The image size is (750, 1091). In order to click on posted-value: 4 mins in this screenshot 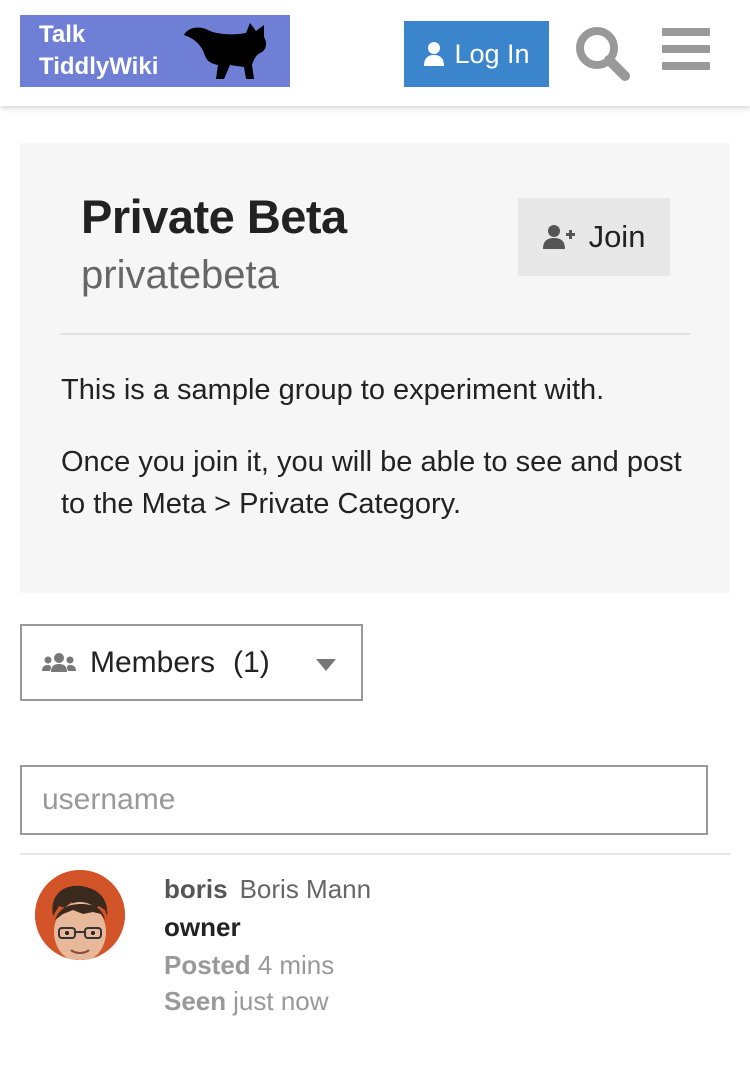, I will do `click(296, 965)`.